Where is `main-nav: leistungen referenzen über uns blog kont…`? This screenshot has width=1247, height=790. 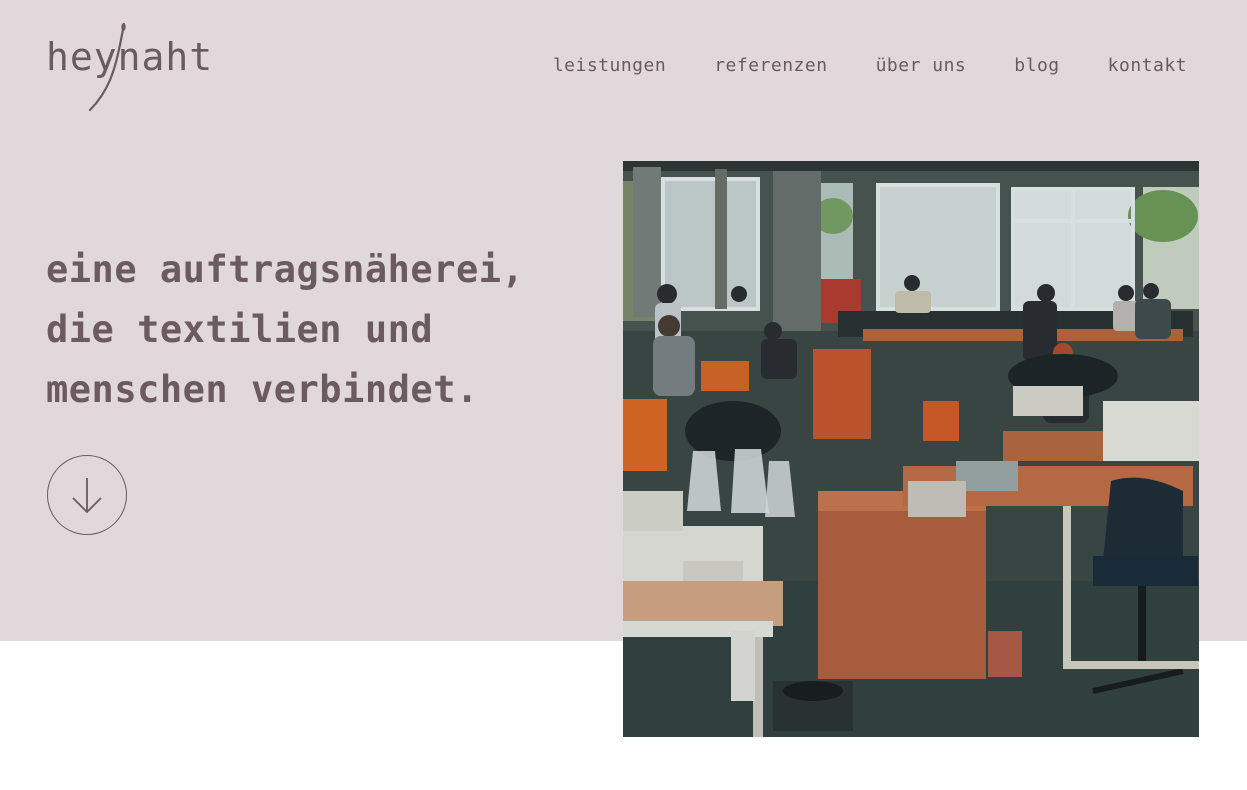
main-nav: leistungen referenzen über uns blog kont… is located at coordinates (870, 65).